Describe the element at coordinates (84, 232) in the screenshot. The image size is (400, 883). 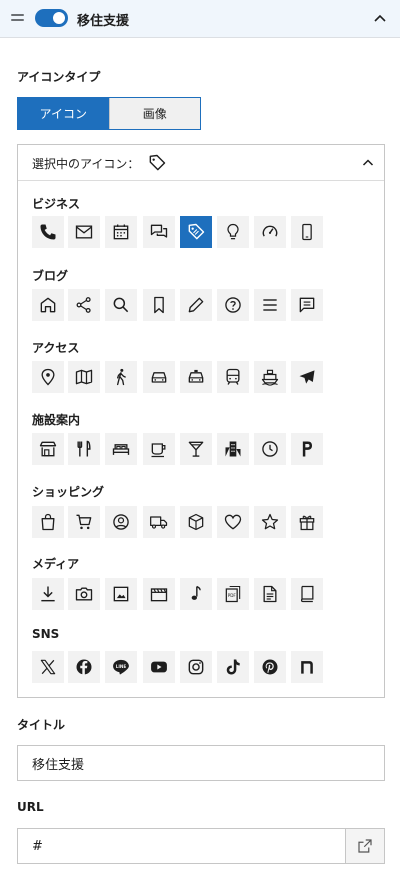
I see `icon-option-mail` at that location.